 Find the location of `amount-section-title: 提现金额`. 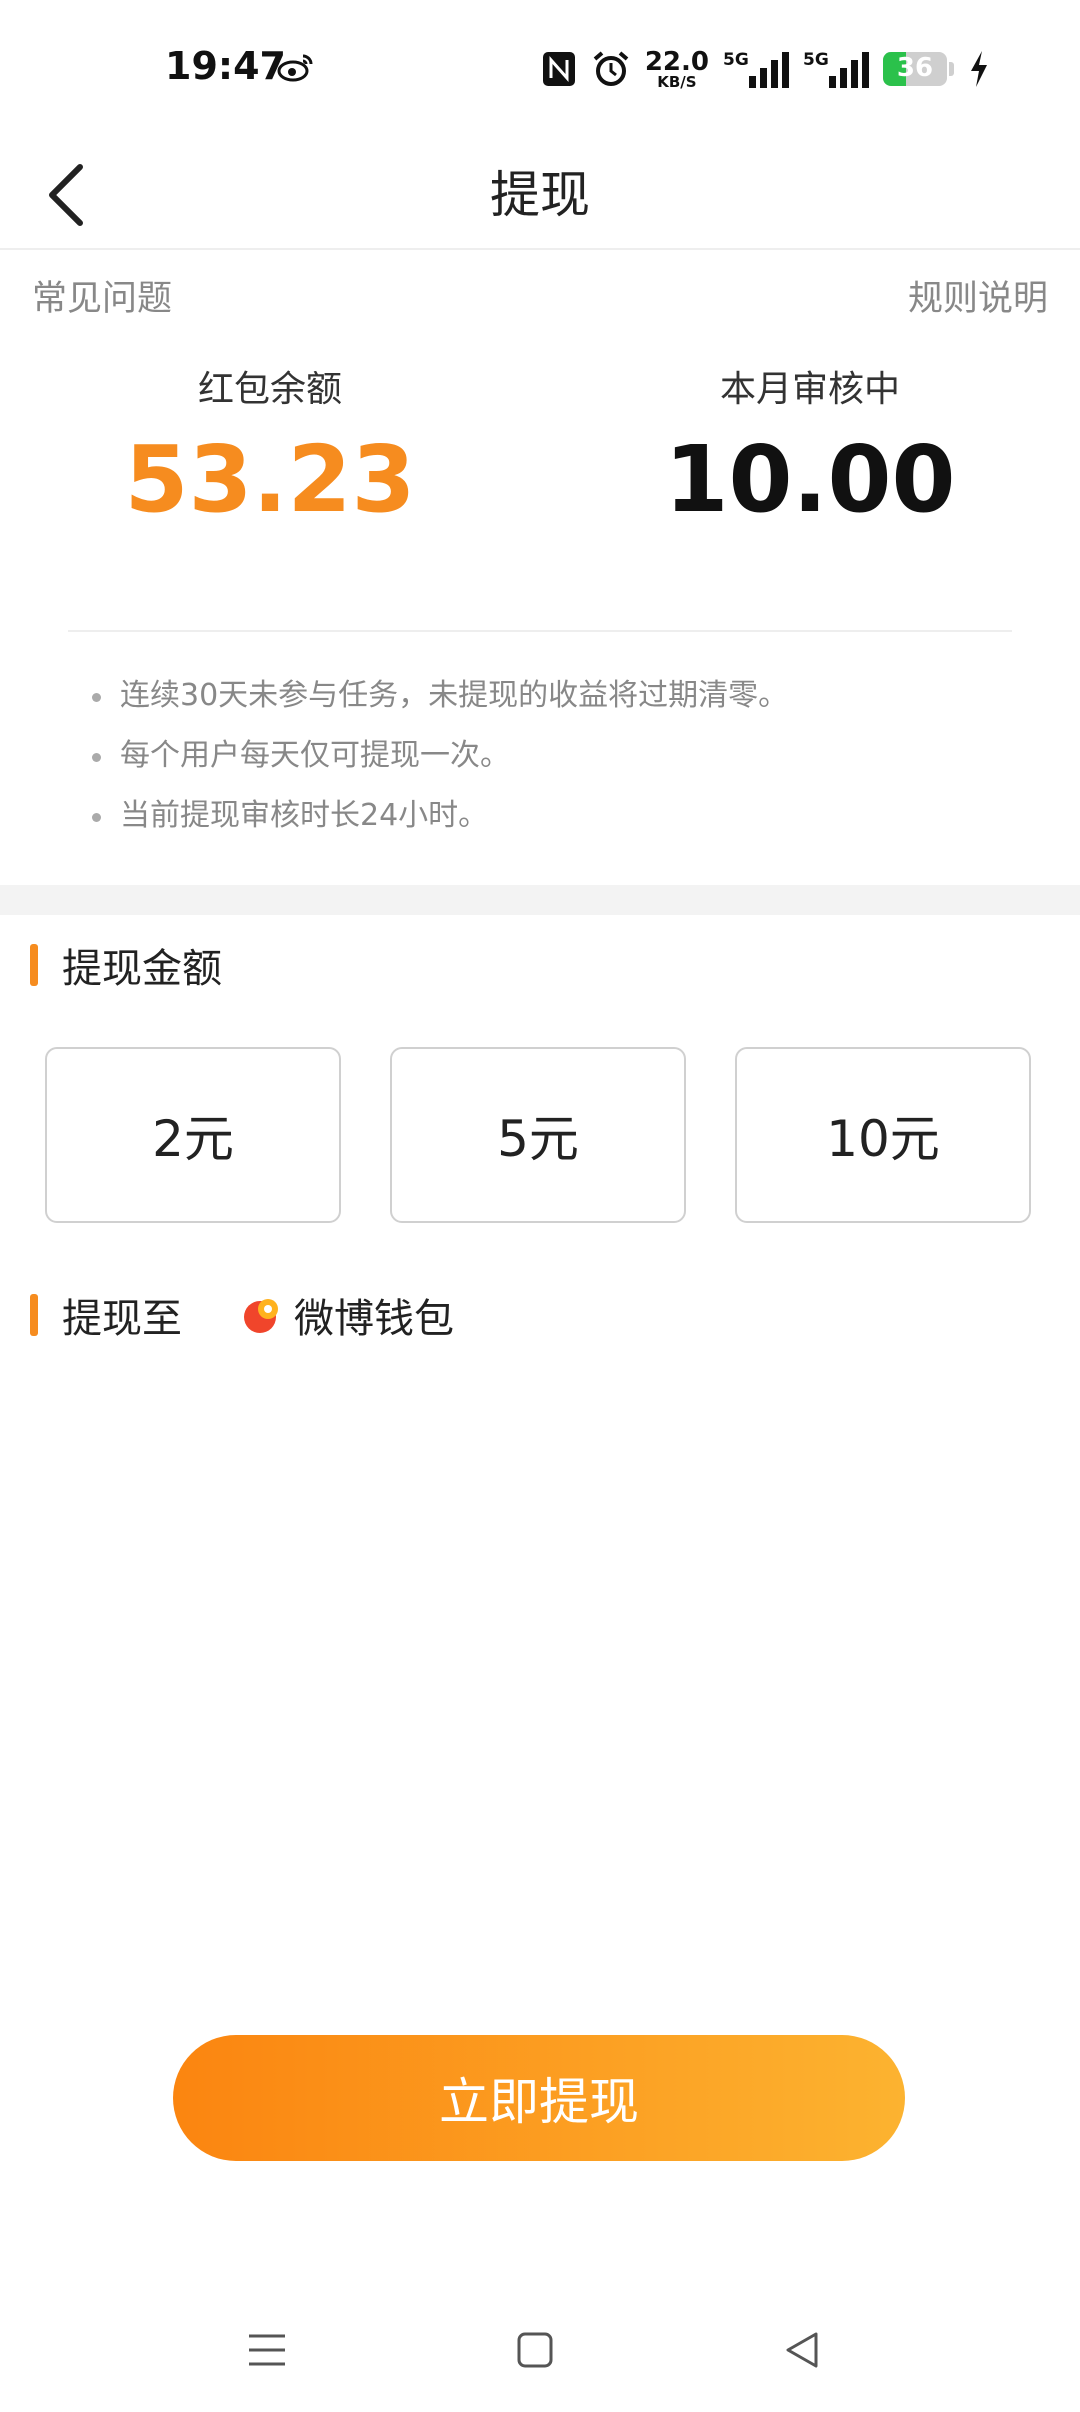

amount-section-title: 提现金额 is located at coordinates (142, 969).